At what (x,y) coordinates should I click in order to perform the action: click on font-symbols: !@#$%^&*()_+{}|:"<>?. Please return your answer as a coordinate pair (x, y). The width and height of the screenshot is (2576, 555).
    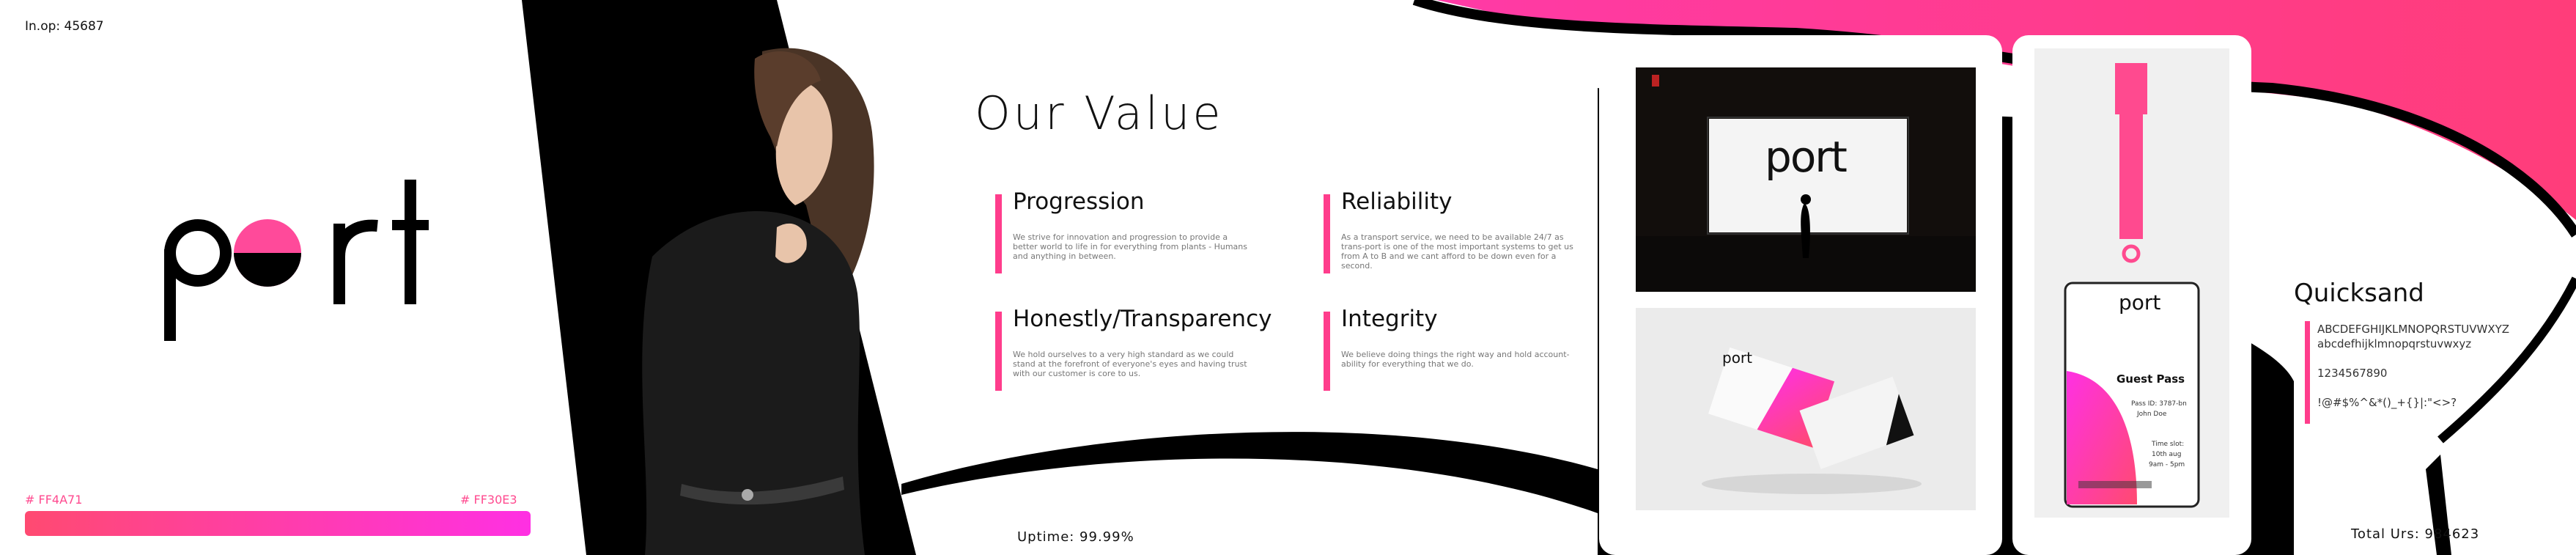
    Looking at the image, I should click on (2387, 403).